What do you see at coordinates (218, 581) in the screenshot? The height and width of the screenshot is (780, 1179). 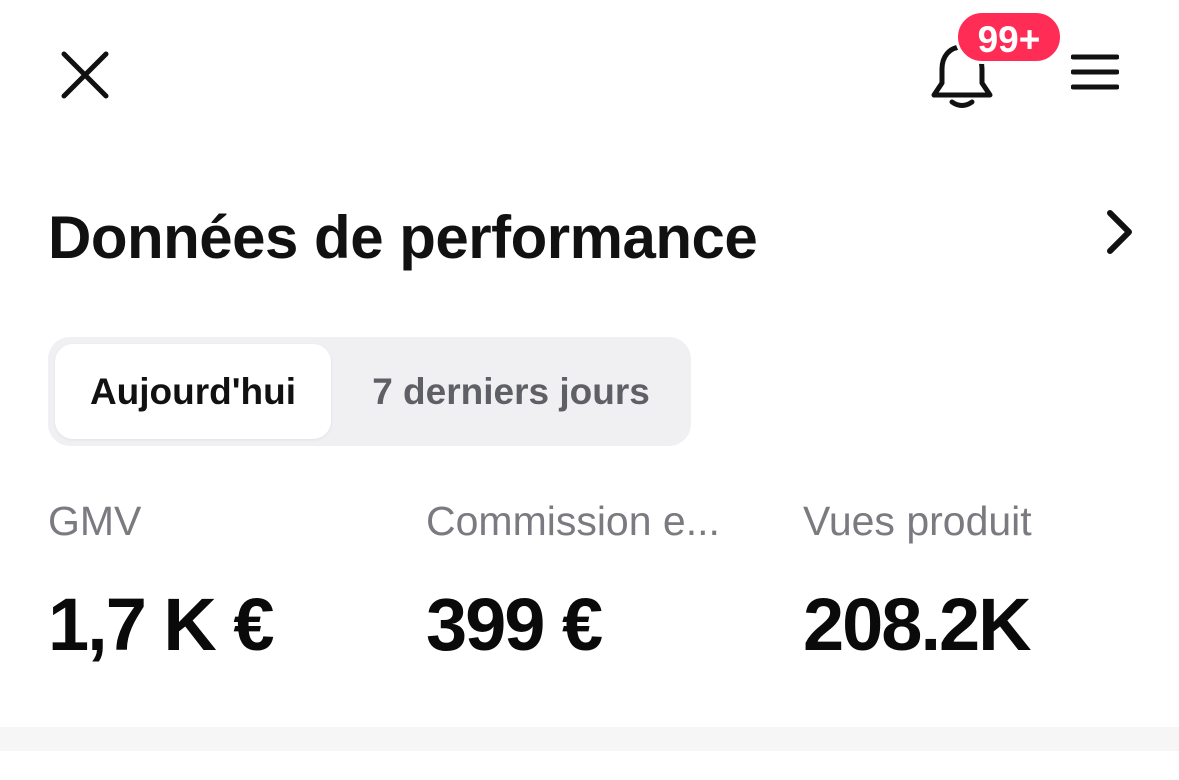 I see `metric-gmv: GMV 1,7 K €` at bounding box center [218, 581].